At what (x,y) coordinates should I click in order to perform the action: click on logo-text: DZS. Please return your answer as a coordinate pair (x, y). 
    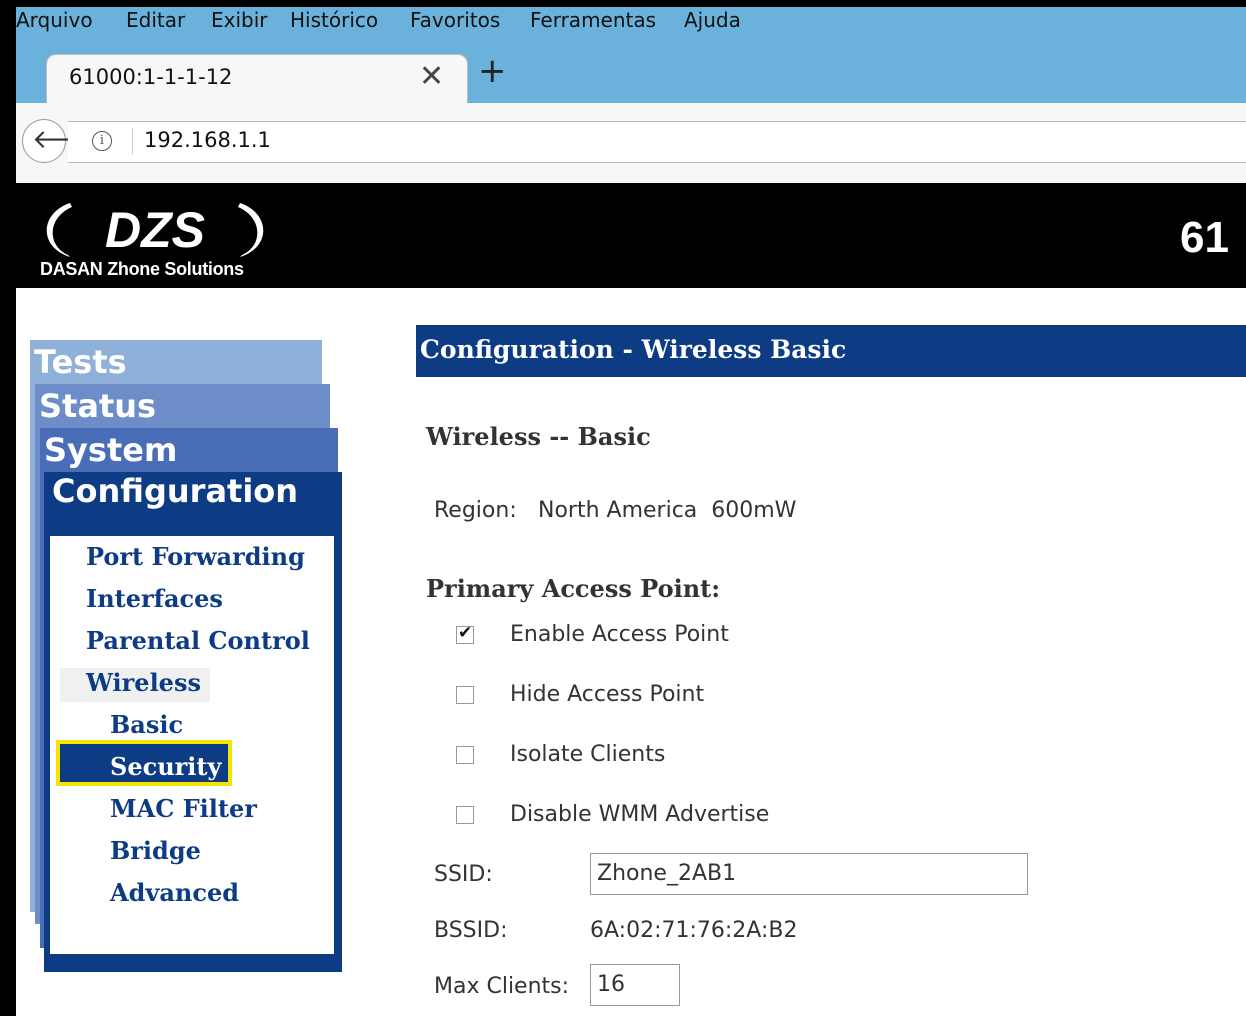
    Looking at the image, I should click on (155, 230).